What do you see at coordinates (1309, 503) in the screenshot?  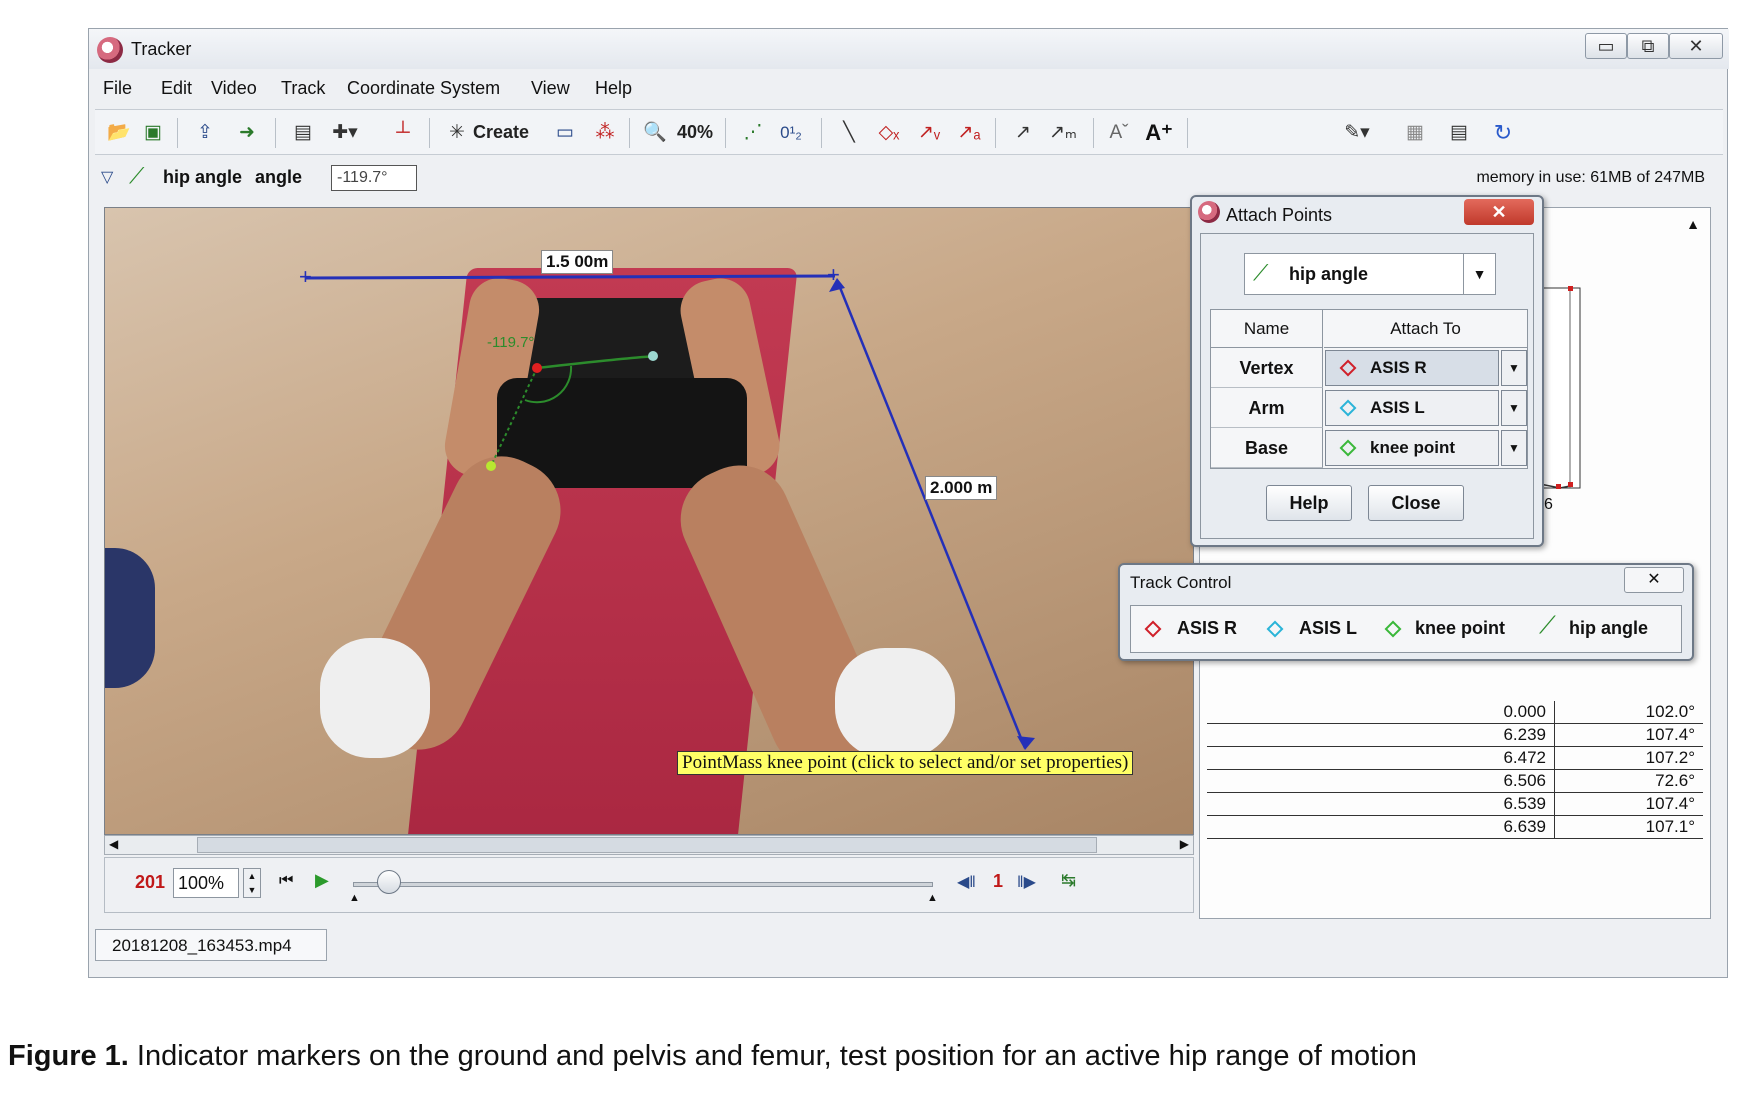 I see `help-button: Help` at bounding box center [1309, 503].